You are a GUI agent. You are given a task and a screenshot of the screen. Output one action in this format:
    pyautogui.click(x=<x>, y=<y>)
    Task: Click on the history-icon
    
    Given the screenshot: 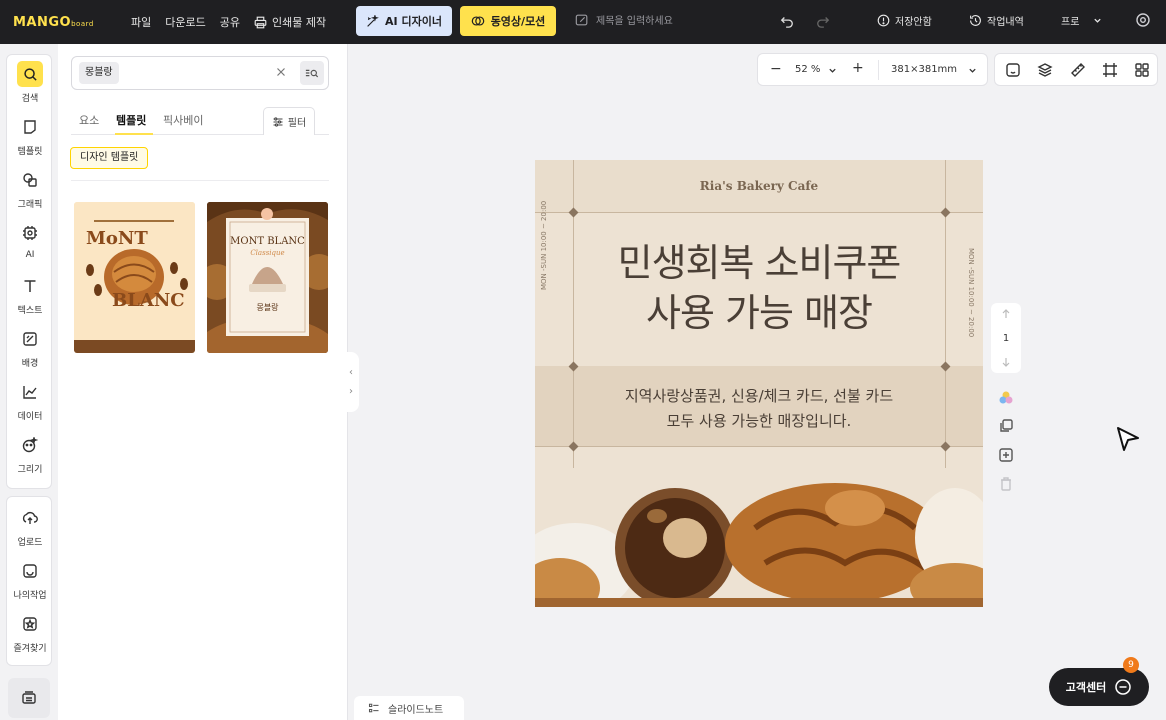 What is the action you would take?
    pyautogui.click(x=975, y=20)
    